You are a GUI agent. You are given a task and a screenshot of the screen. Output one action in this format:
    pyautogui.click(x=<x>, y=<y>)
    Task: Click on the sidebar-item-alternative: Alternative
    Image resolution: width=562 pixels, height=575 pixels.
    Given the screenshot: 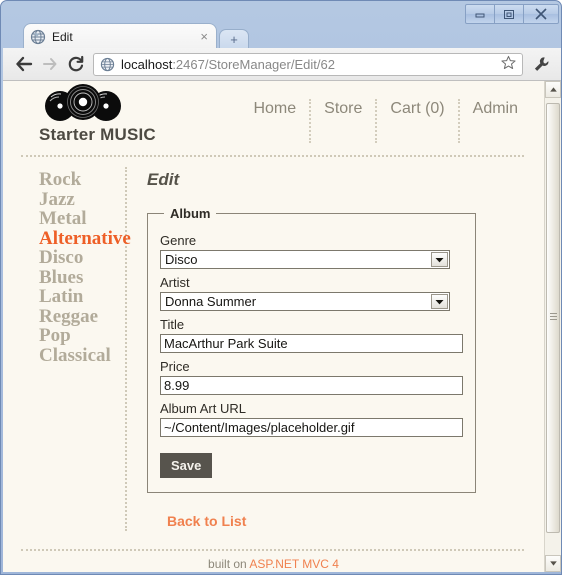 What is the action you would take?
    pyautogui.click(x=76, y=238)
    